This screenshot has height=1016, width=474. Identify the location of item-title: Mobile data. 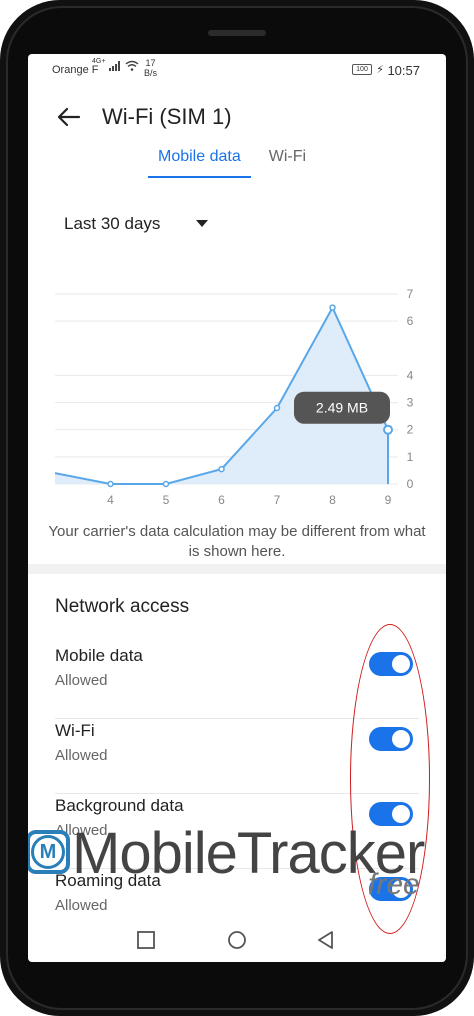
(99, 655).